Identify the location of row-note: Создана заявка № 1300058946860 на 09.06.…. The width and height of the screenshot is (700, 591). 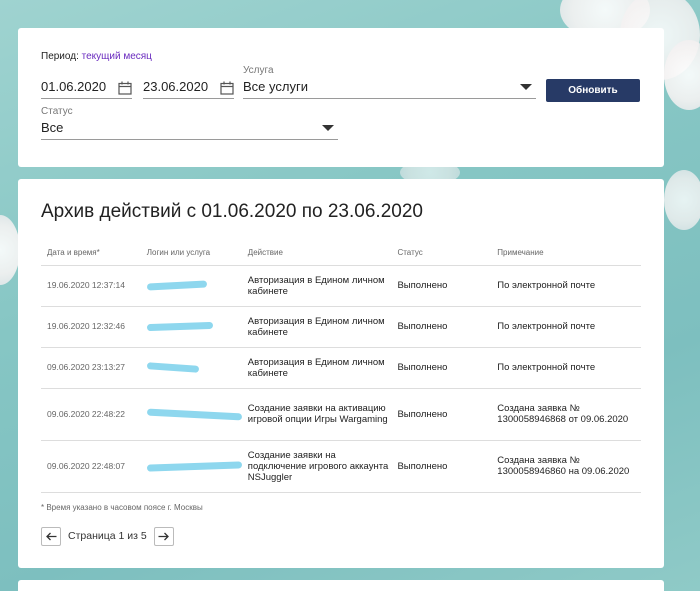
(566, 466).